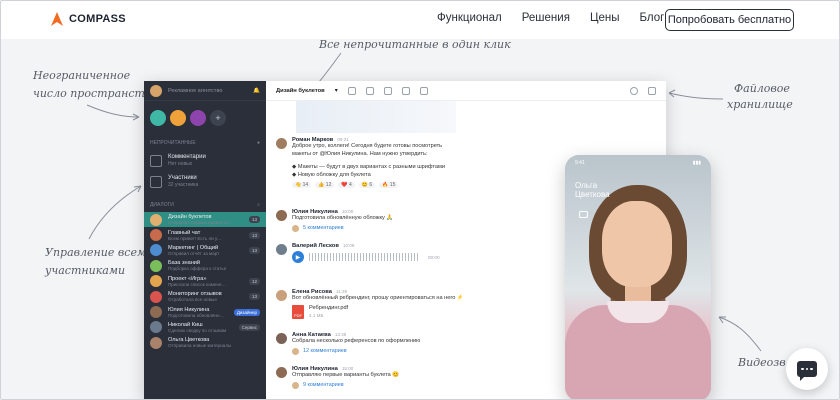  Describe the element at coordinates (249, 327) in the screenshot. I see `chat-badge: Сервис` at that location.